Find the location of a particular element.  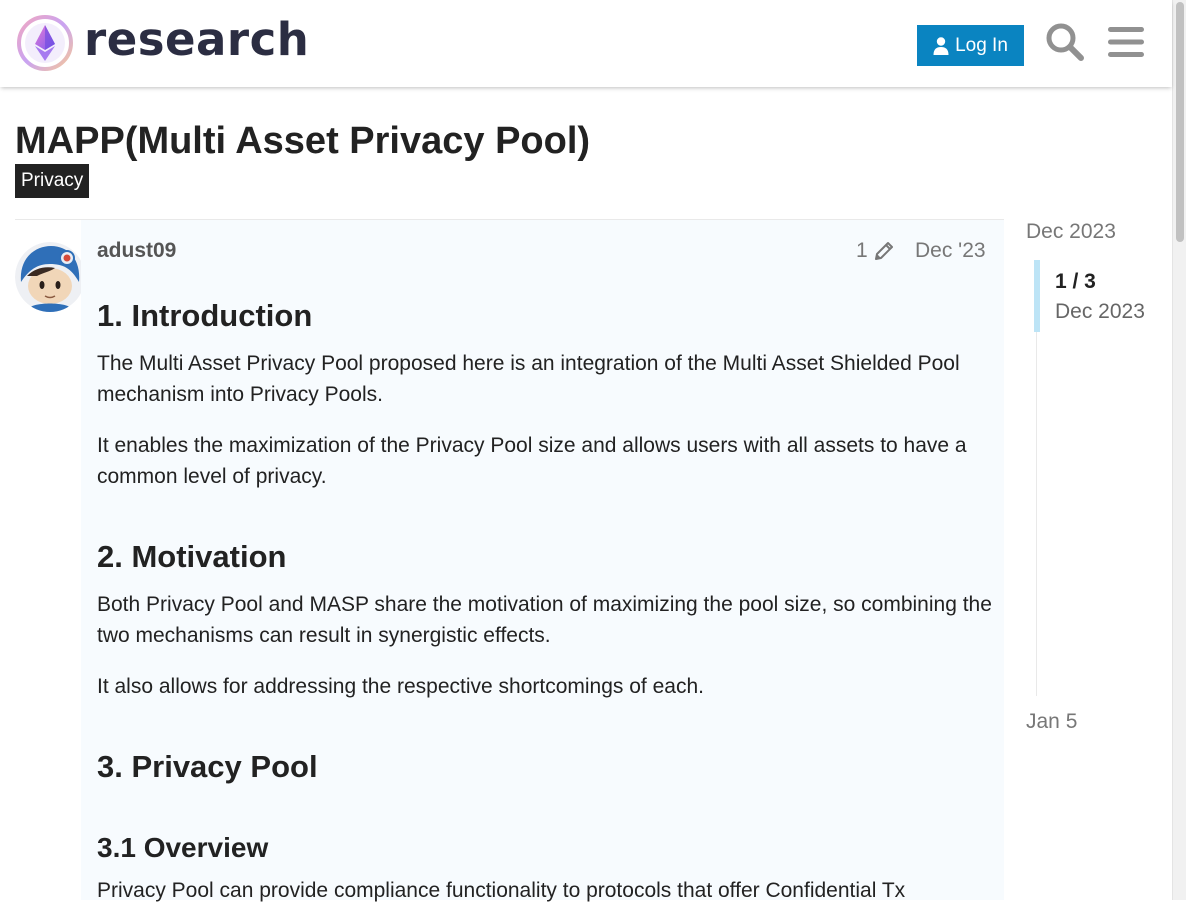

site-header: research Log In is located at coordinates (586, 43).